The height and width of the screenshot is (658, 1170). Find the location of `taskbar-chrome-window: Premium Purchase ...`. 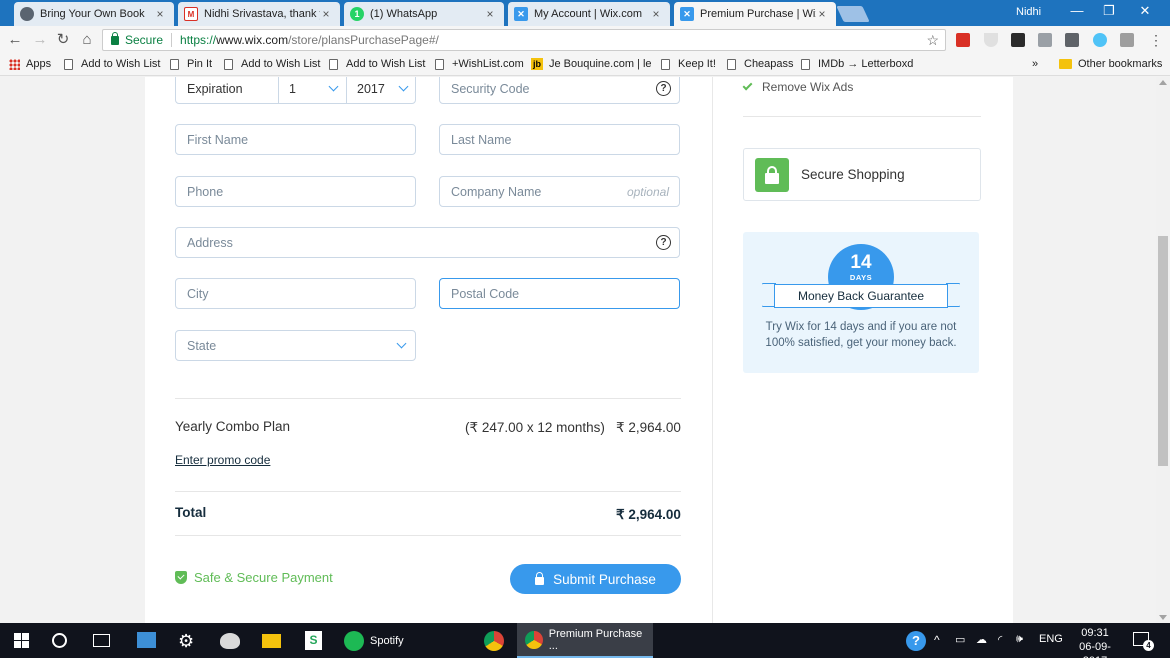

taskbar-chrome-window: Premium Purchase ... is located at coordinates (585, 640).